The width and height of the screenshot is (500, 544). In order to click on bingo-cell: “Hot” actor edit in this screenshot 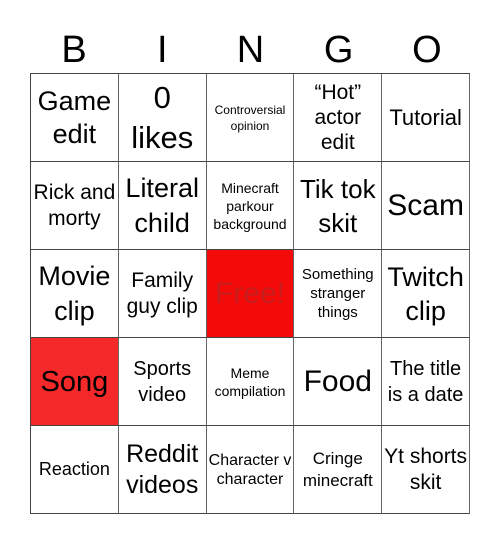, I will do `click(338, 118)`.